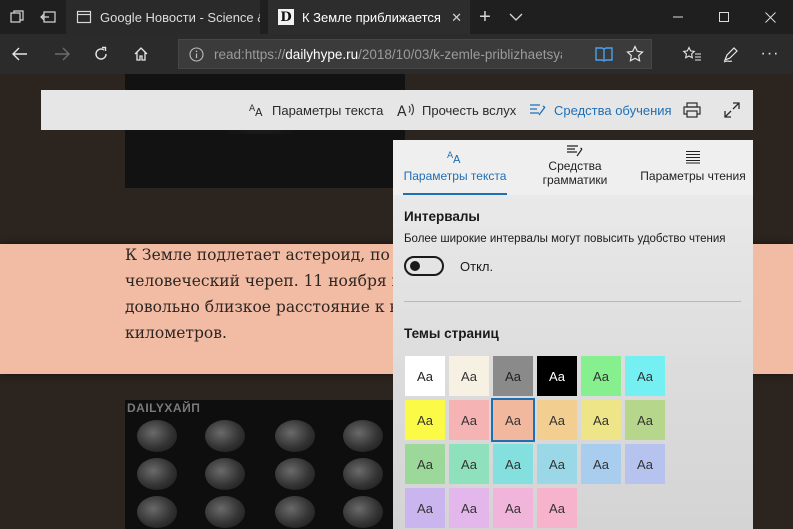 The image size is (793, 529). I want to click on tab-google-news: Google Новости - Science &, so click(163, 17).